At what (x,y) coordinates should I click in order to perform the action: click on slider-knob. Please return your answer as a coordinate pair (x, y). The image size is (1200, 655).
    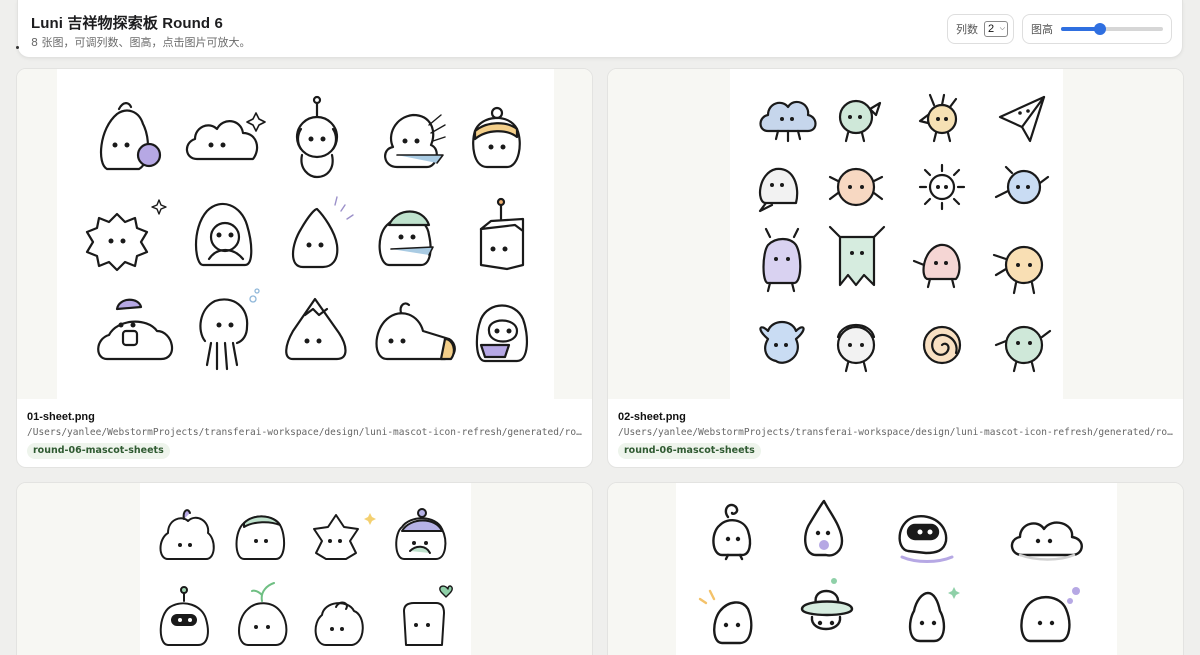
    Looking at the image, I should click on (1099, 29).